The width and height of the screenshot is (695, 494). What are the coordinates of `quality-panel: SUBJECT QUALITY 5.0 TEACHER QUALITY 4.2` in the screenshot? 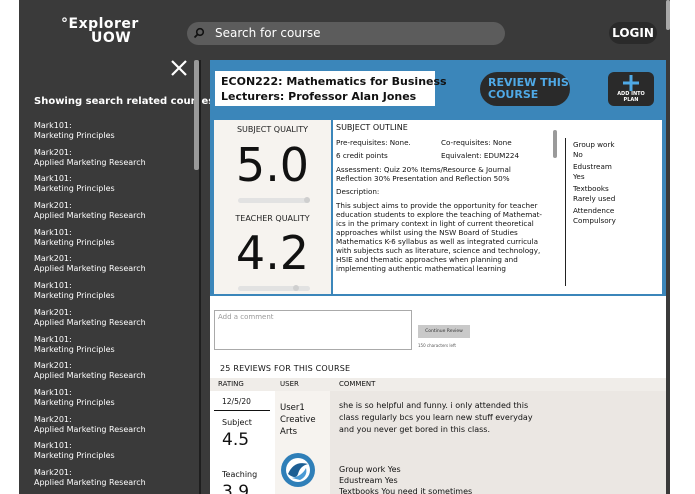 It's located at (272, 207).